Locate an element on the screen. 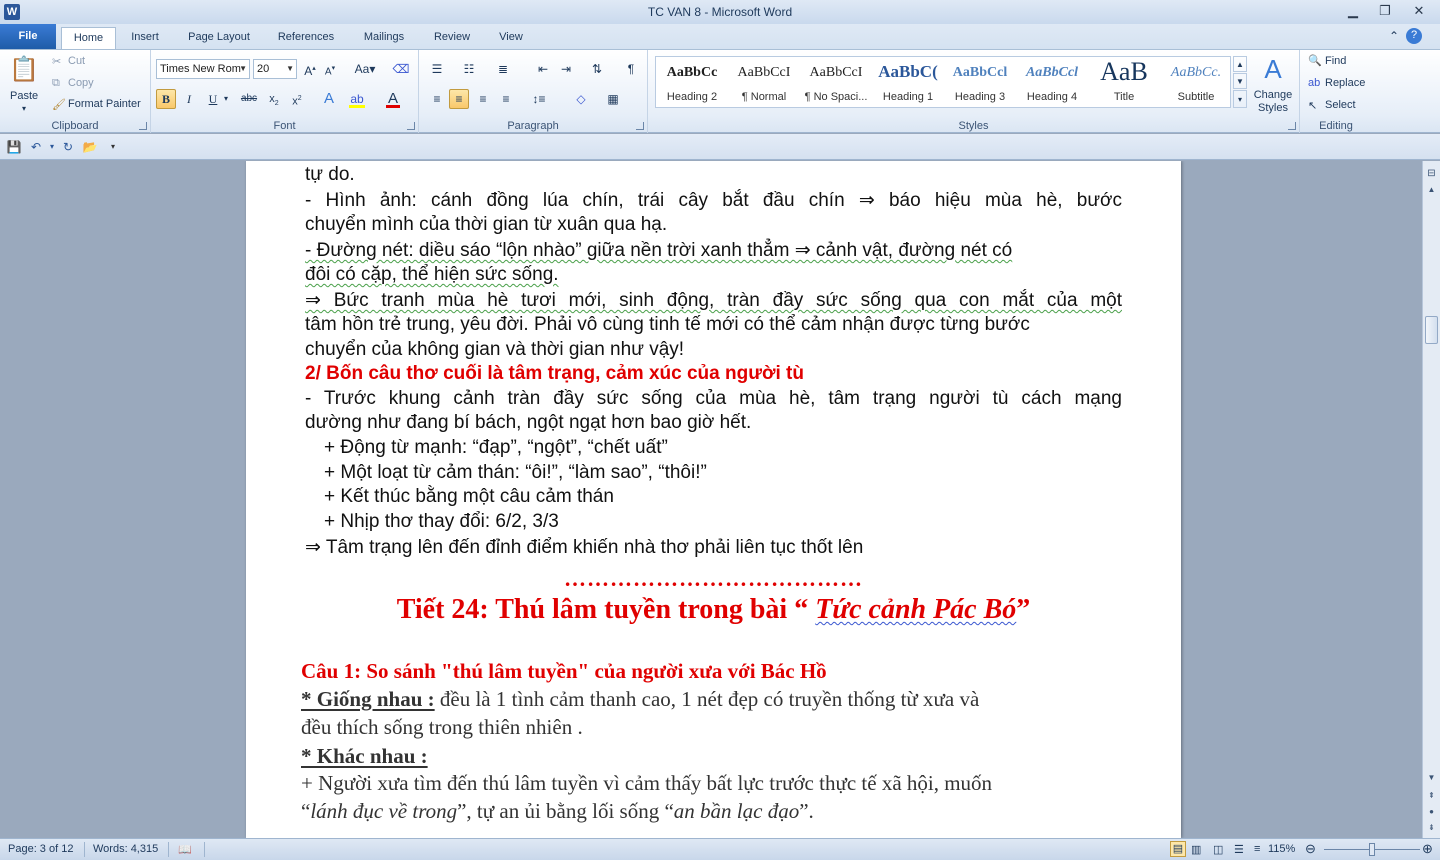 Image resolution: width=1440 pixels, height=860 pixels. numbering-icon: ☷ is located at coordinates (469, 69).